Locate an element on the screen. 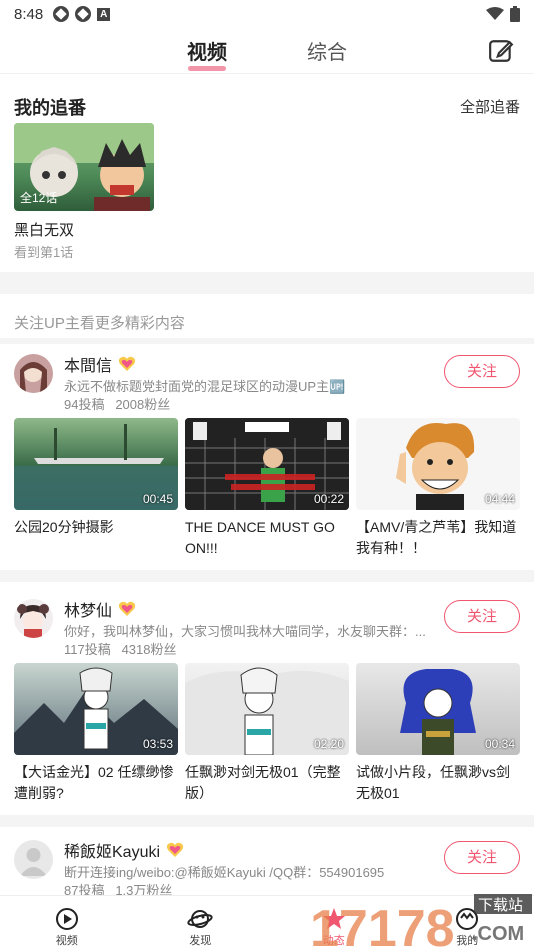 The width and height of the screenshot is (534, 950). video-duration: 00:22 is located at coordinates (328, 499).